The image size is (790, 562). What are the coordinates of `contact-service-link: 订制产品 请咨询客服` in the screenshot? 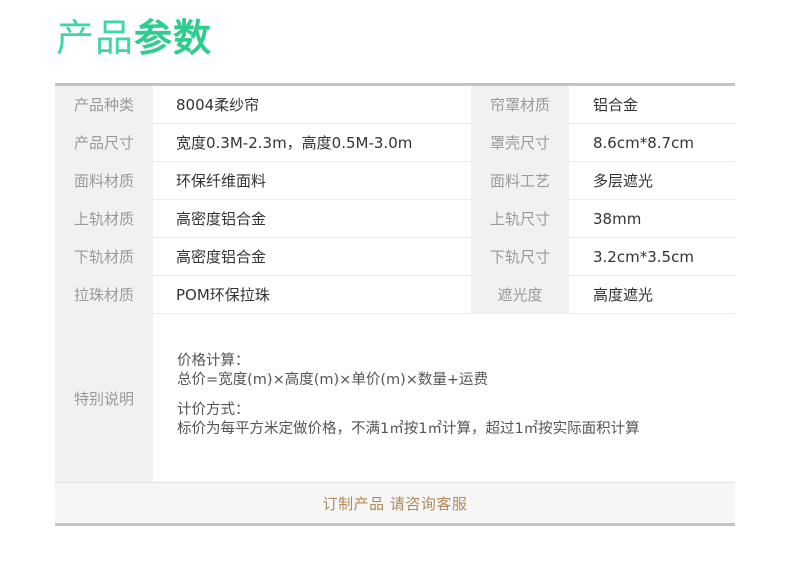 It's located at (395, 503).